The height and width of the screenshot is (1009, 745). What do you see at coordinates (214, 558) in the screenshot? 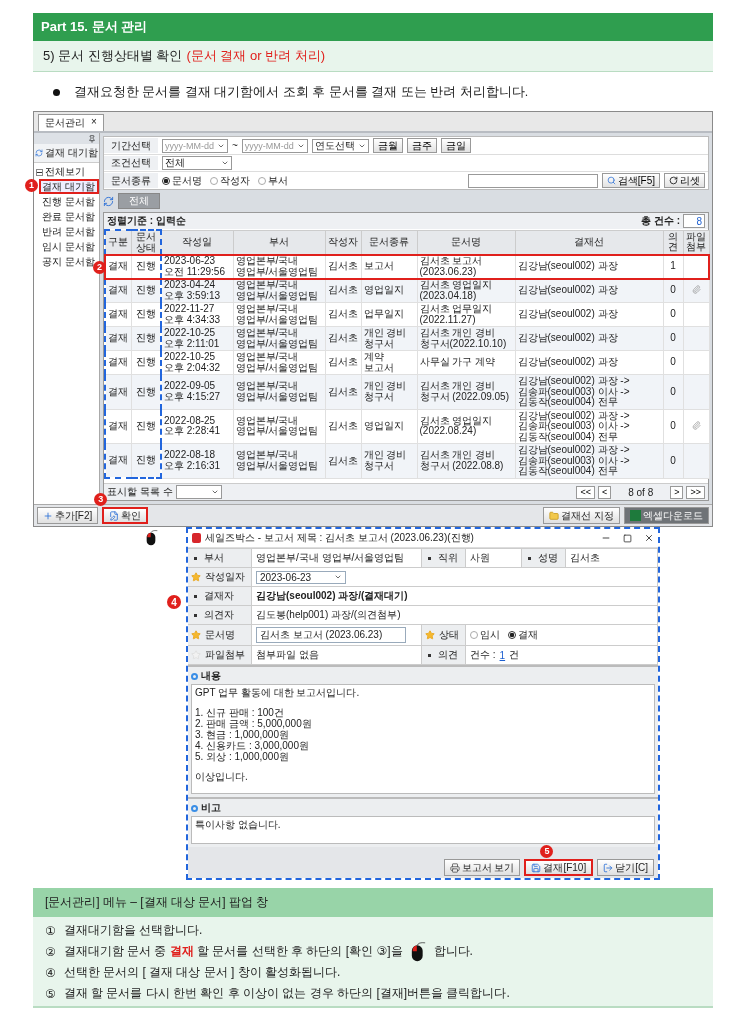
I see `field-label: 부서` at bounding box center [214, 558].